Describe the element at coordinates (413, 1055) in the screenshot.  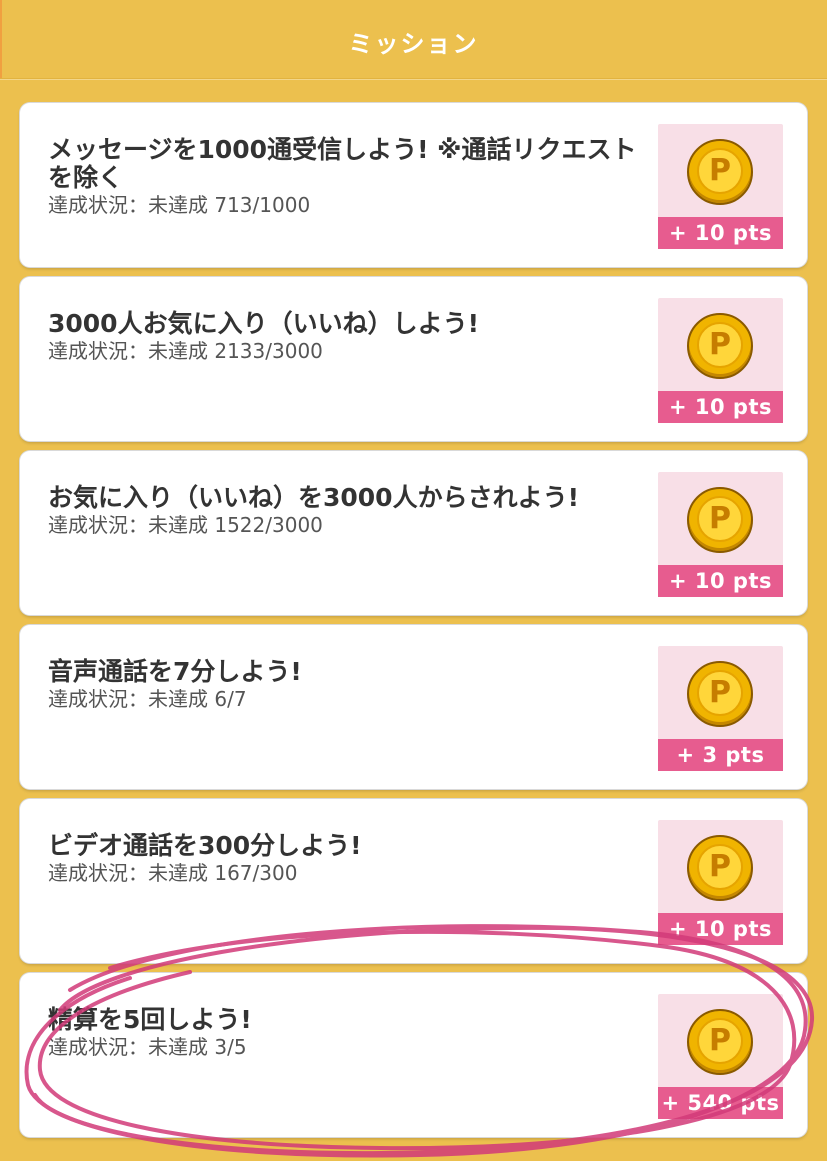
I see `mission-card-6: 精算を5回しよう! 達成状況：未達成 3/5 P + 540 pts` at that location.